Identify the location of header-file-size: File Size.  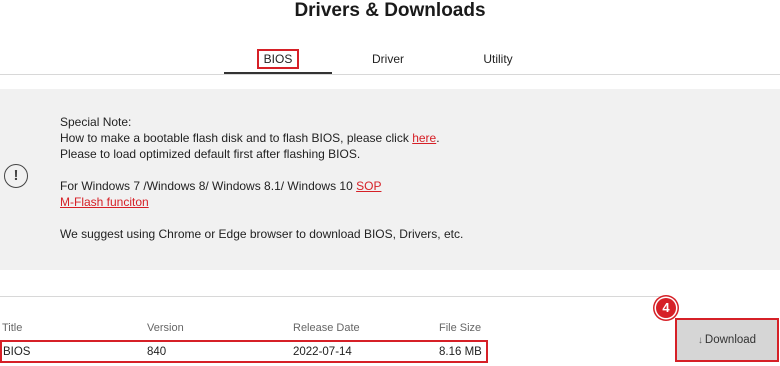
(460, 328).